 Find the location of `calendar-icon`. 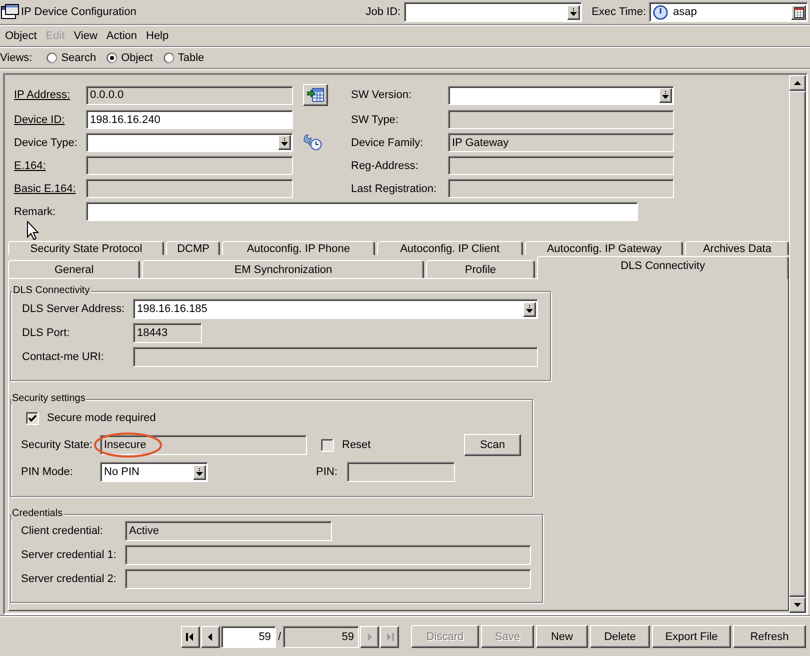

calendar-icon is located at coordinates (799, 12).